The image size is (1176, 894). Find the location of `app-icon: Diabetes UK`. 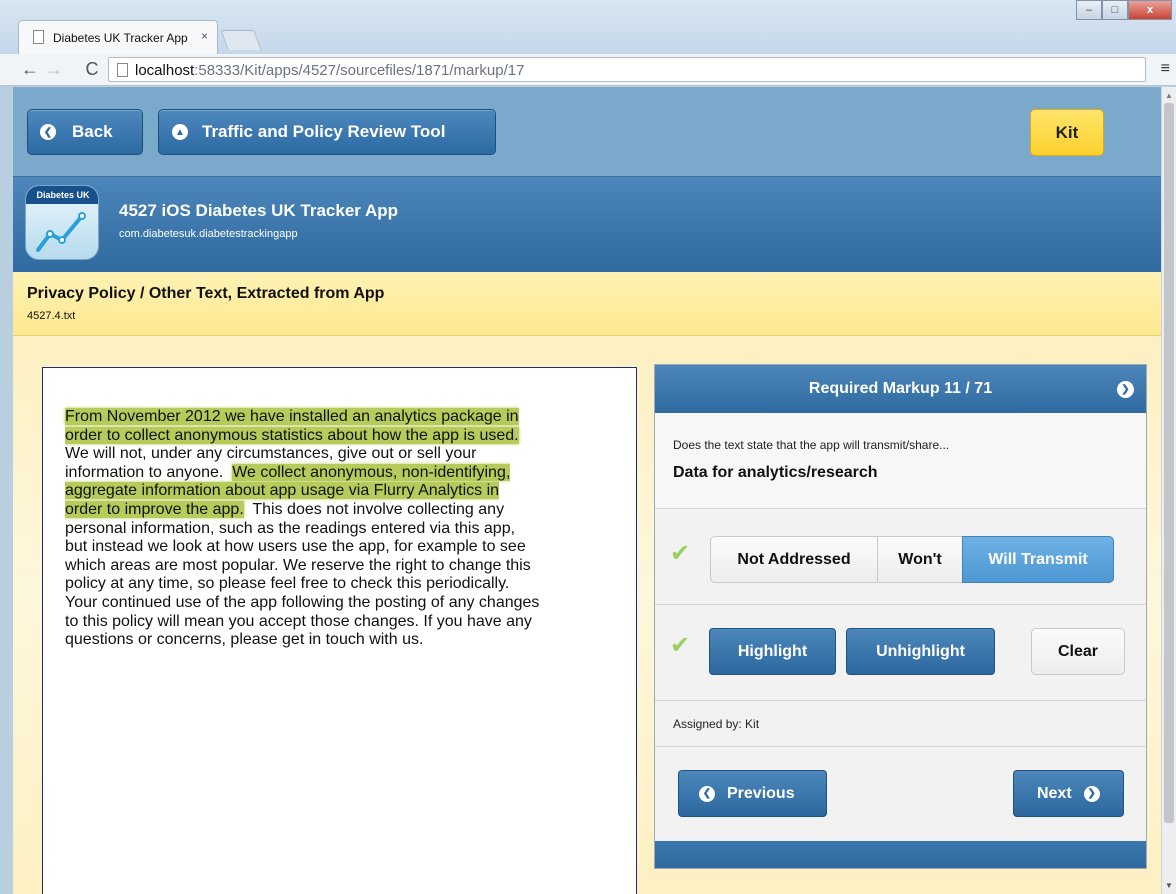

app-icon: Diabetes UK is located at coordinates (62, 222).